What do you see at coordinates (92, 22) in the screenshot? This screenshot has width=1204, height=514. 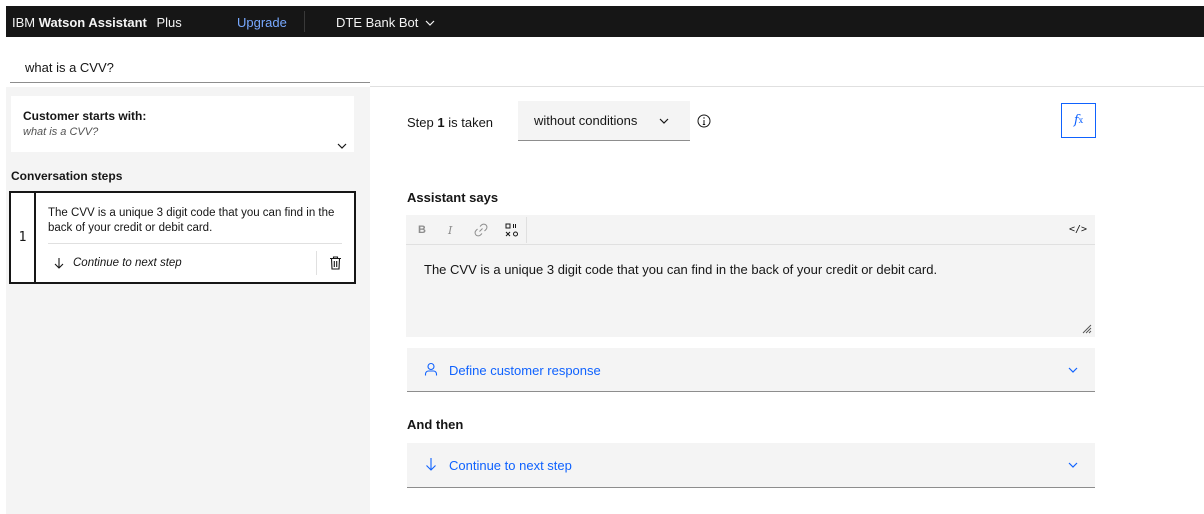 I see `brand-product: Watson Assistant` at bounding box center [92, 22].